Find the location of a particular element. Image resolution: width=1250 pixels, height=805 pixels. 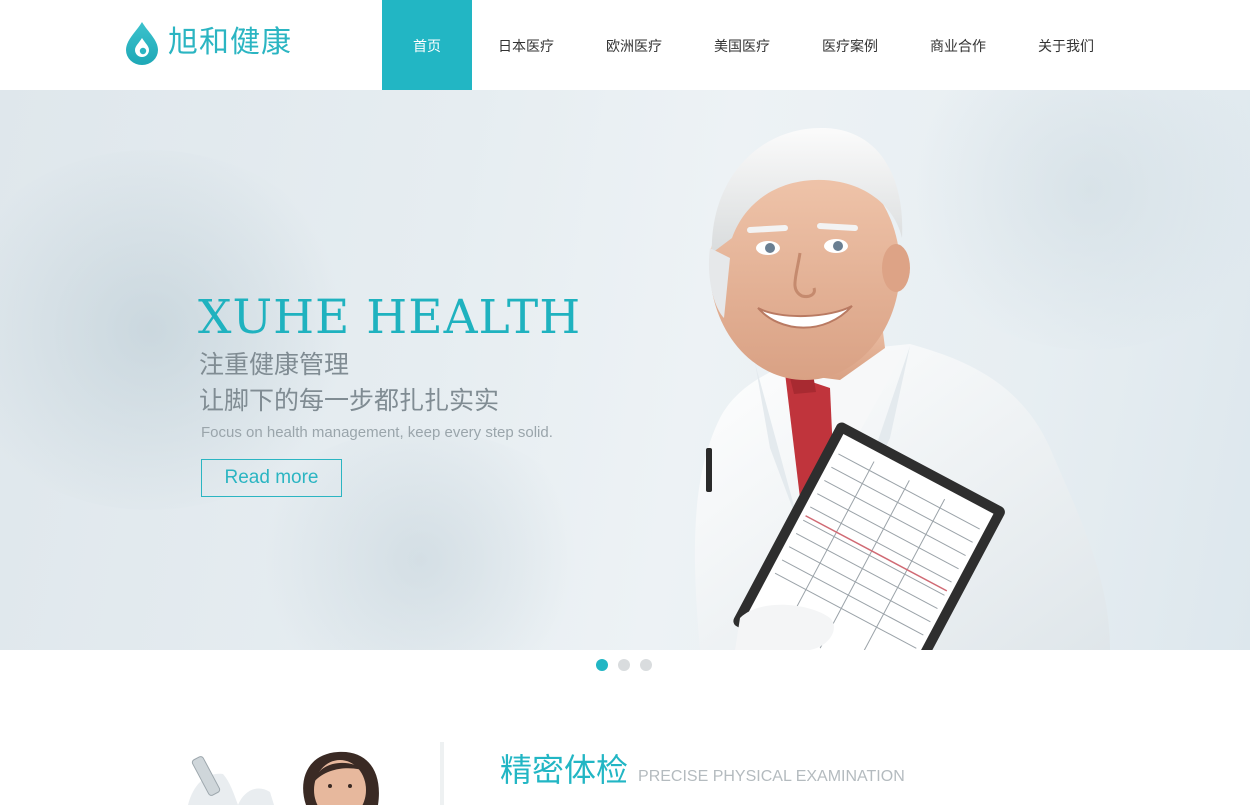

main-nav: 首页 日本医疗 欧洲医疗 美国医疗 医疗案例 商业合作 关于我们 is located at coordinates (751, 45).